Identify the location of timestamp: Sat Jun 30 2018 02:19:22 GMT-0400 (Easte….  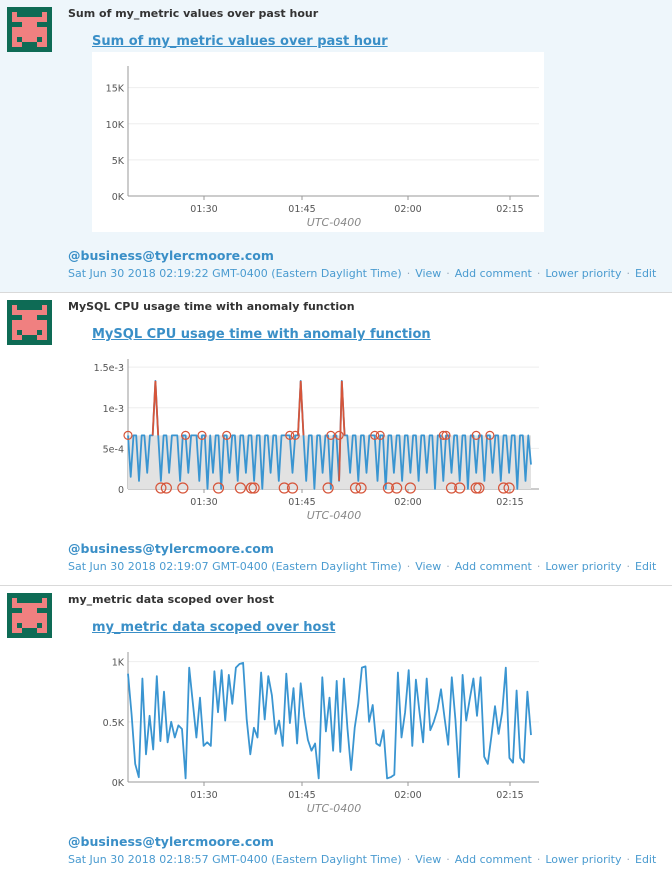
(235, 273).